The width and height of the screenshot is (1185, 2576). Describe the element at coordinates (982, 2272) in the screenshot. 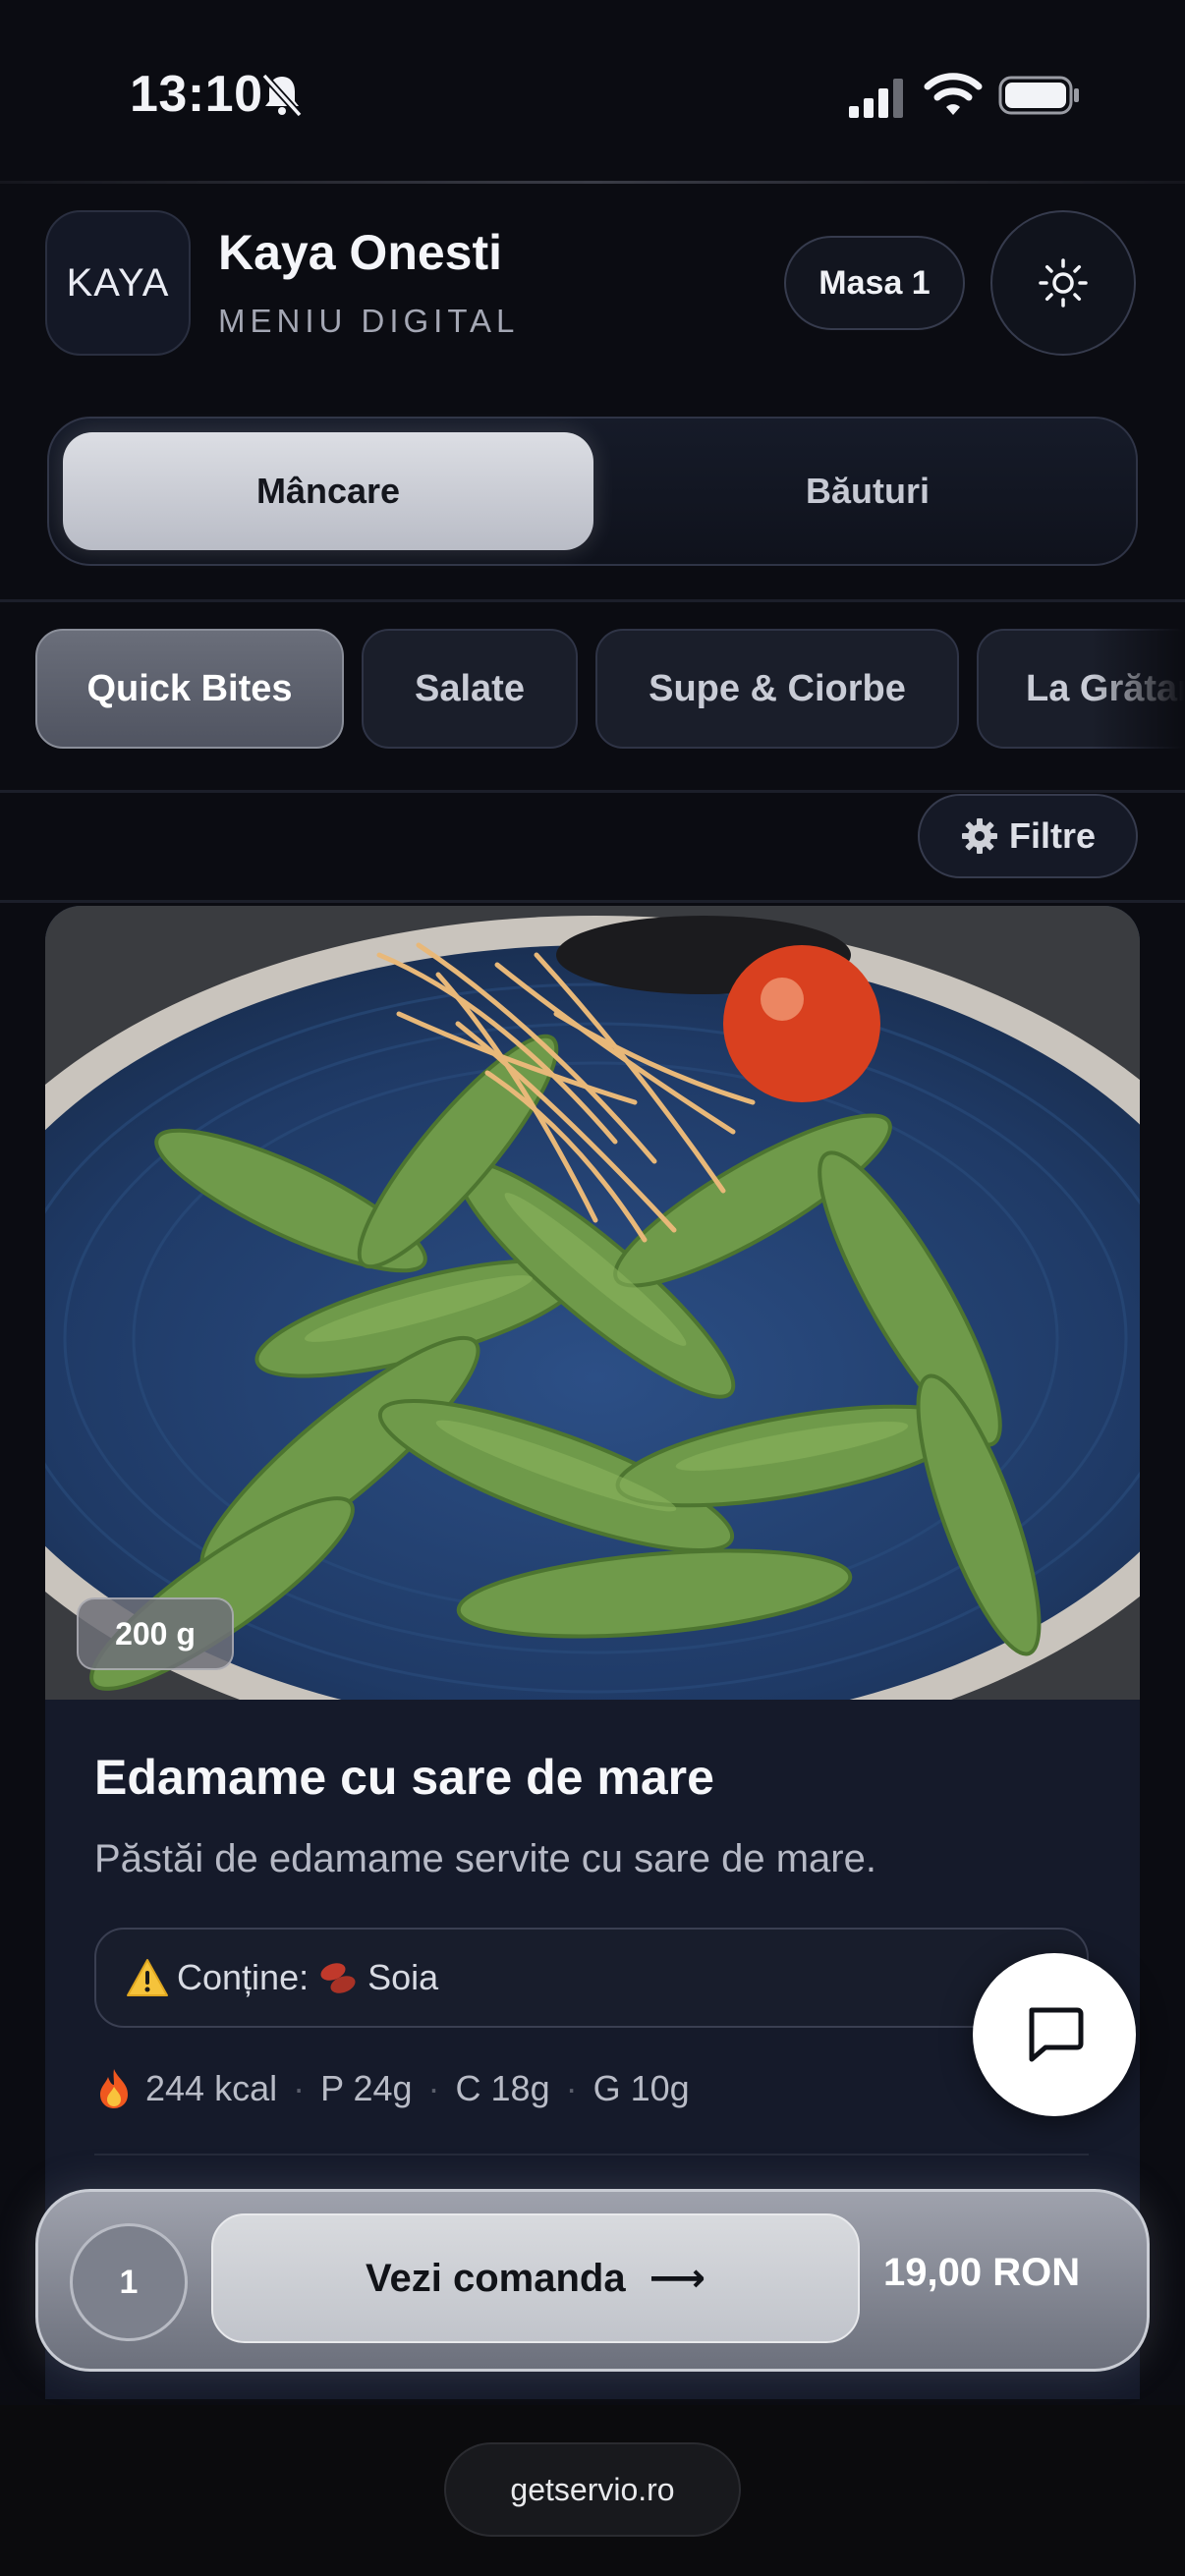

I see `order-total: 19,00 RON` at that location.